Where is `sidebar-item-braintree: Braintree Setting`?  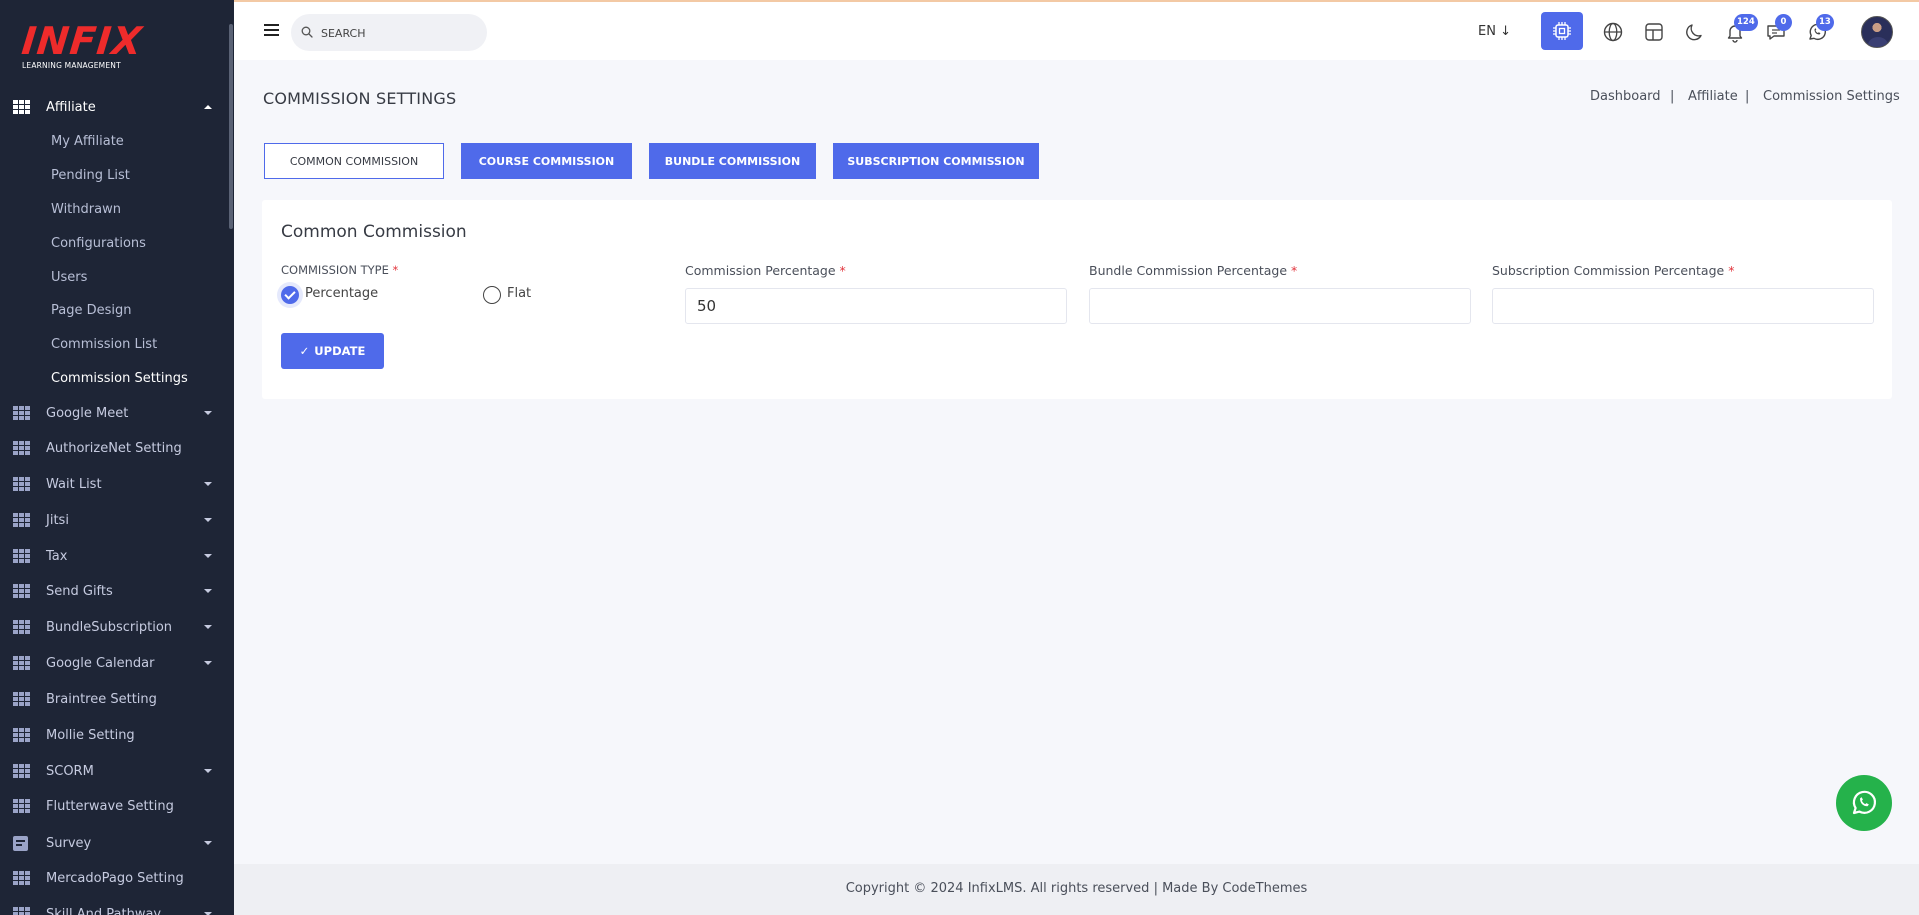 sidebar-item-braintree: Braintree Setting is located at coordinates (114, 699).